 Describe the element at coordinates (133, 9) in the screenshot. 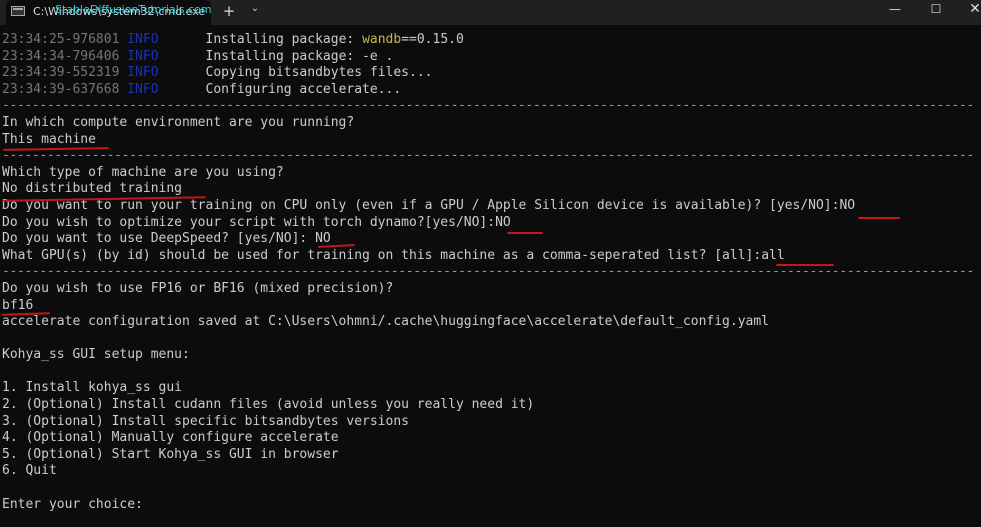

I see `watermark: StableDiffusionTutorials.com` at that location.